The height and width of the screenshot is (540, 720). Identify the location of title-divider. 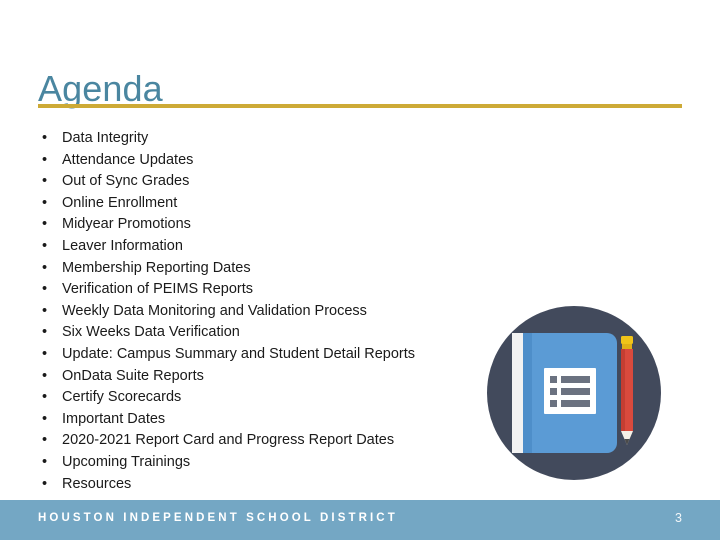
(360, 106).